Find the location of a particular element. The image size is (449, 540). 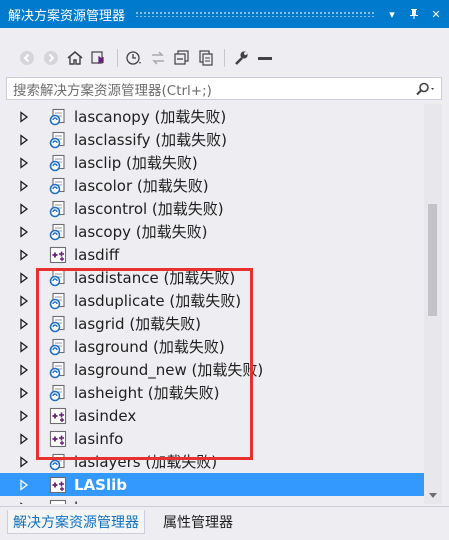

search-box: 搜索解决方案资源管理器(Ctrl+;) is located at coordinates (224, 88).